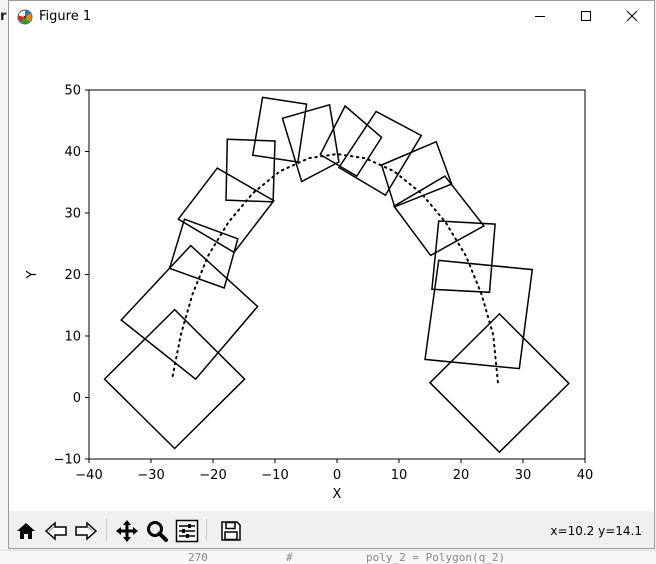  I want to click on home-icon, so click(26, 531).